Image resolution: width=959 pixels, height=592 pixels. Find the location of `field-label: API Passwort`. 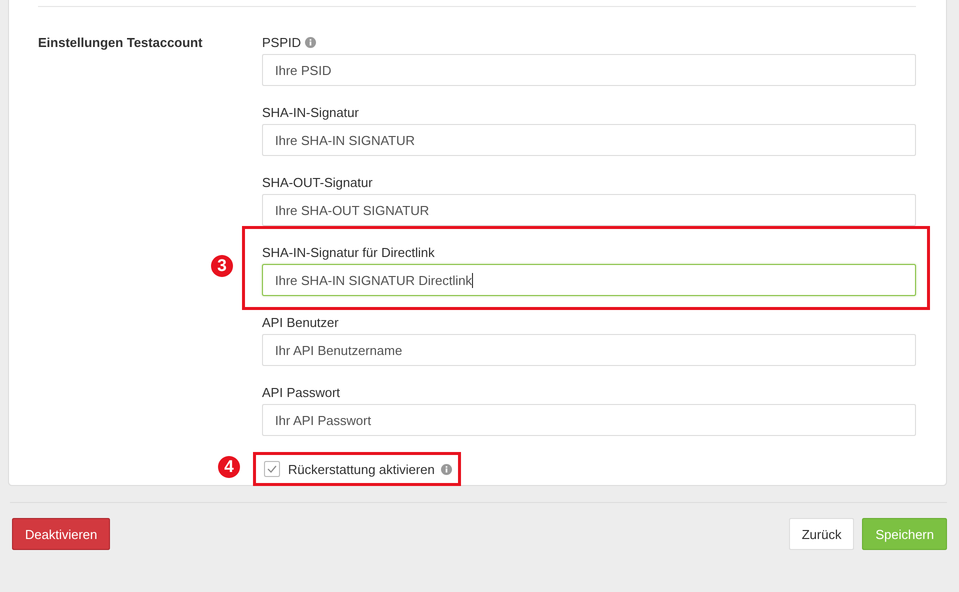

field-label: API Passwort is located at coordinates (301, 392).